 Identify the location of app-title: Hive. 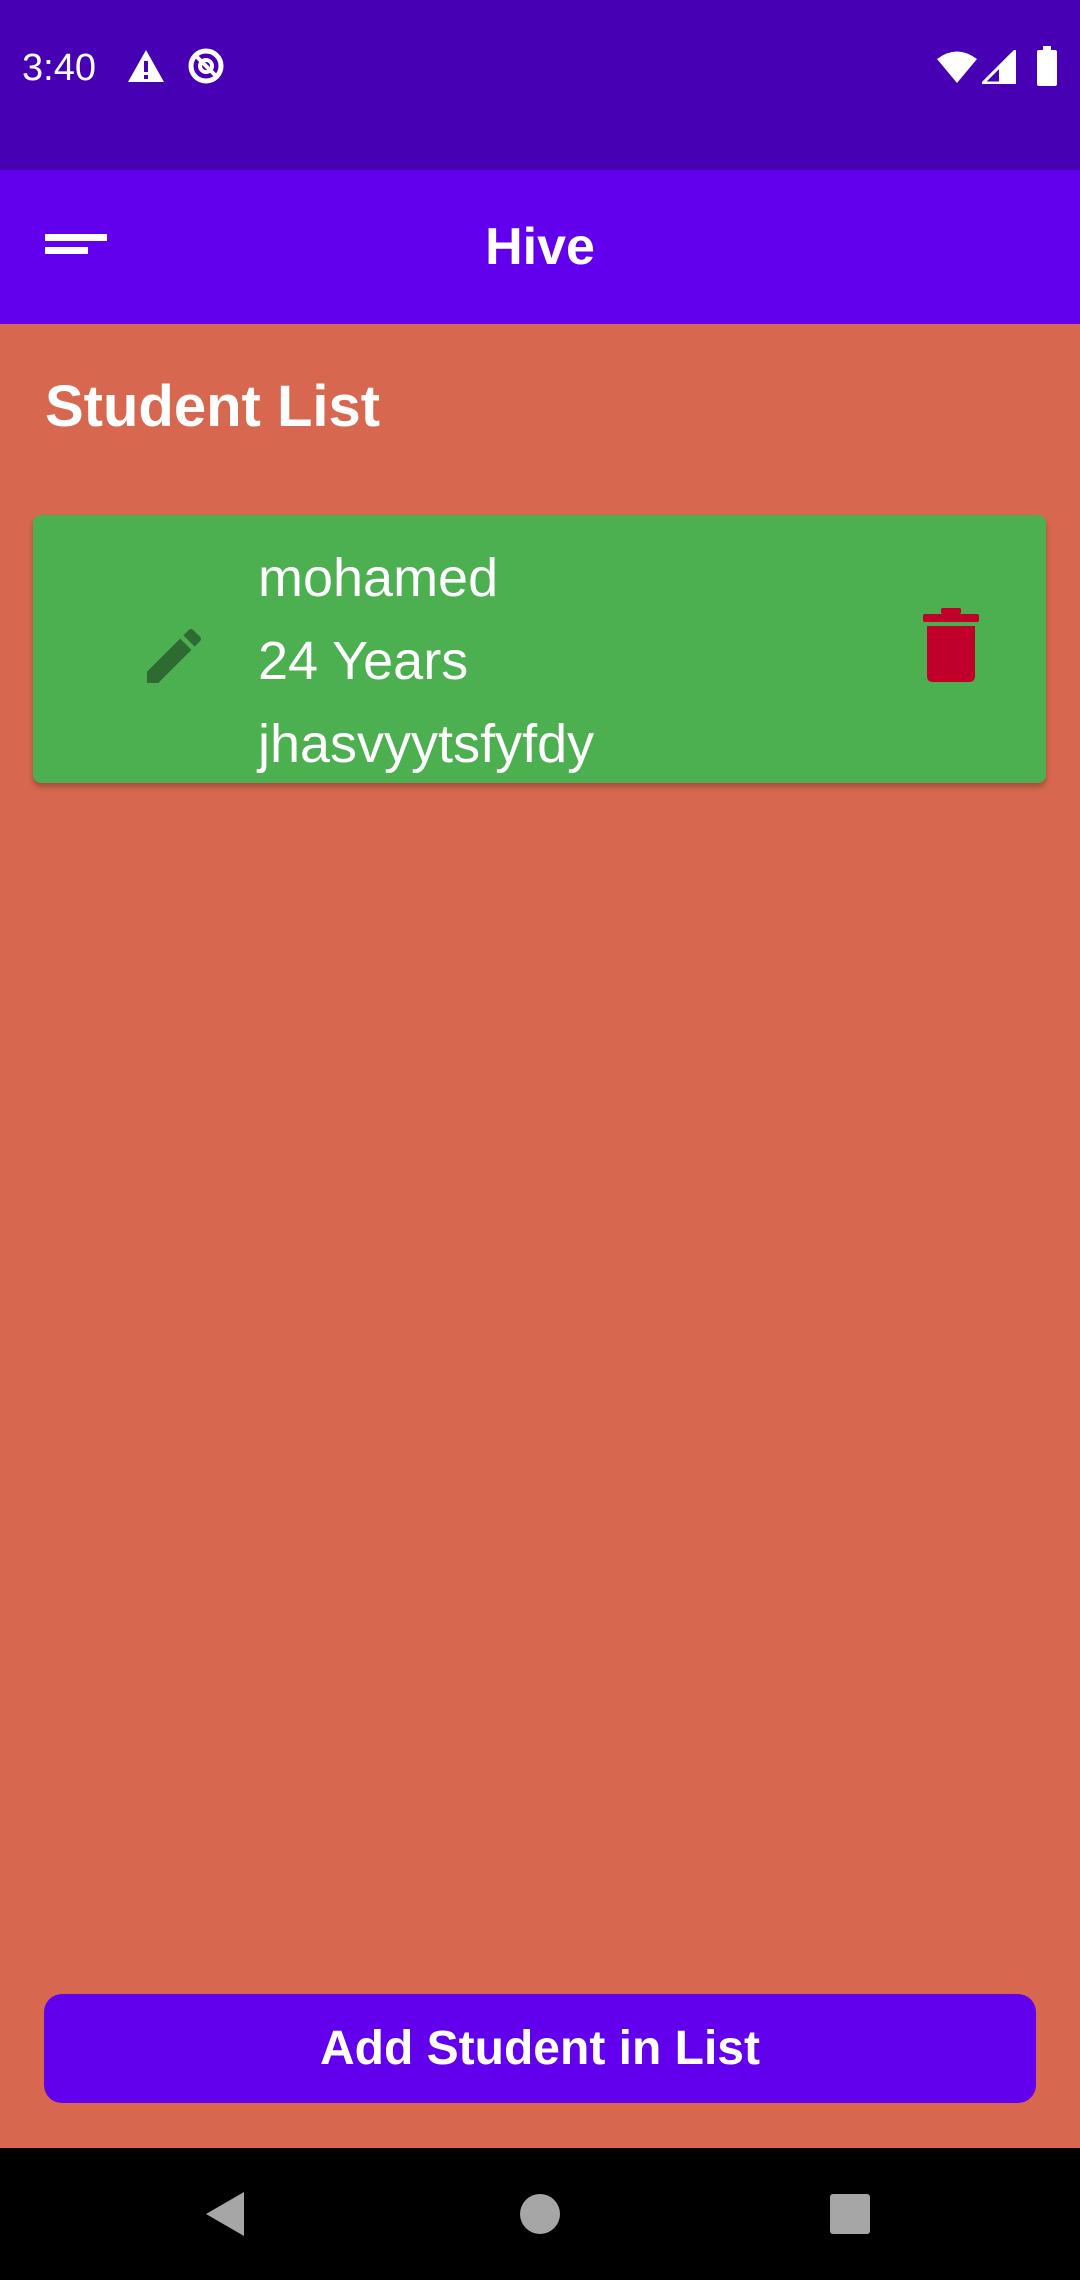
(540, 247).